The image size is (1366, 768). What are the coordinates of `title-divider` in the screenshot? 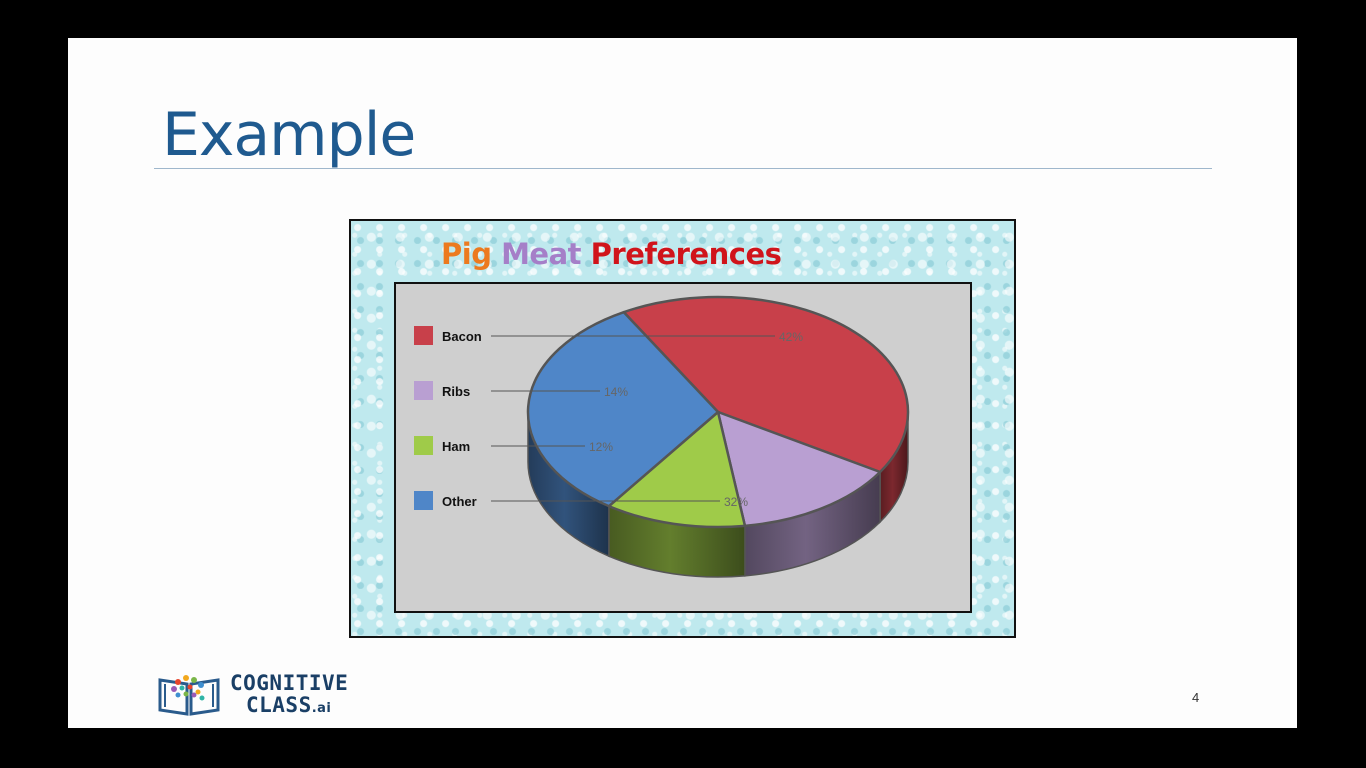 It's located at (683, 168).